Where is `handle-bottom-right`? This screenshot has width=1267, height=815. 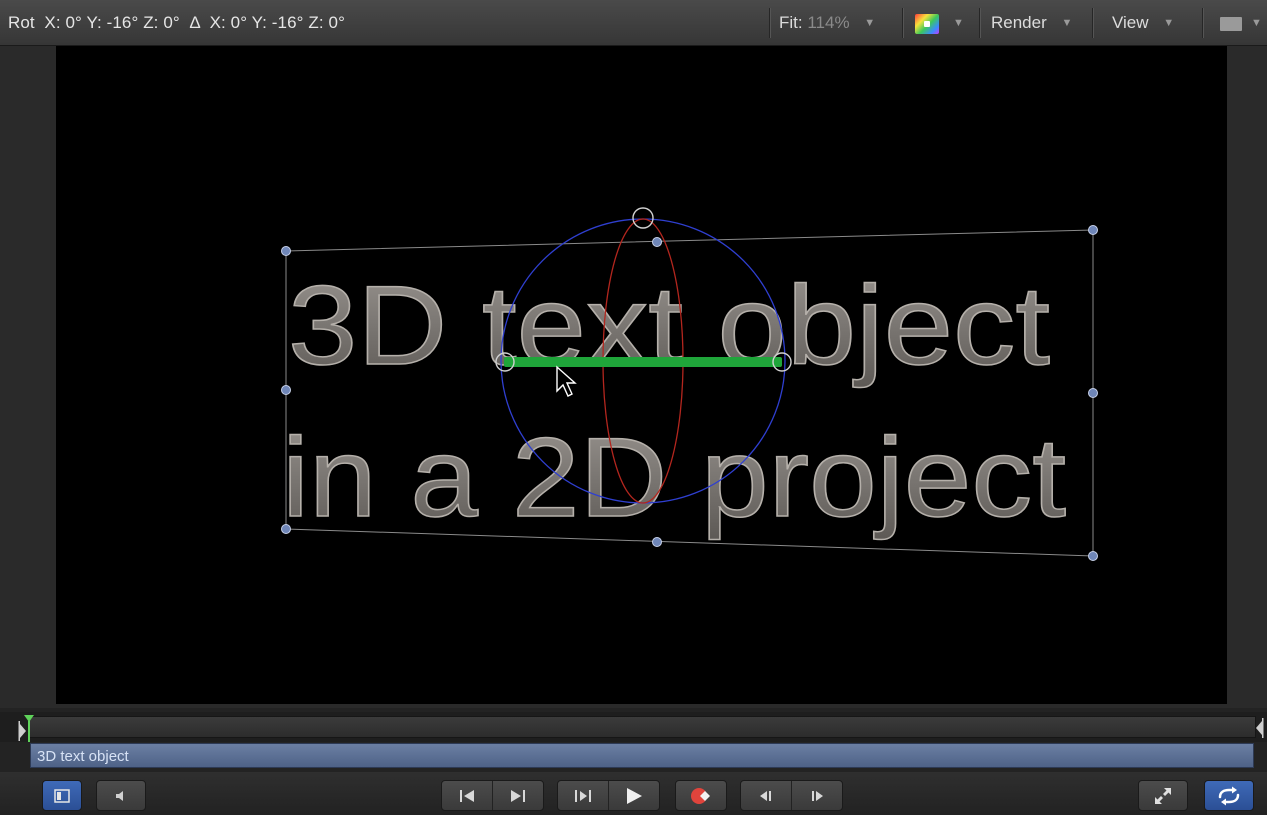
handle-bottom-right is located at coordinates (1093, 556).